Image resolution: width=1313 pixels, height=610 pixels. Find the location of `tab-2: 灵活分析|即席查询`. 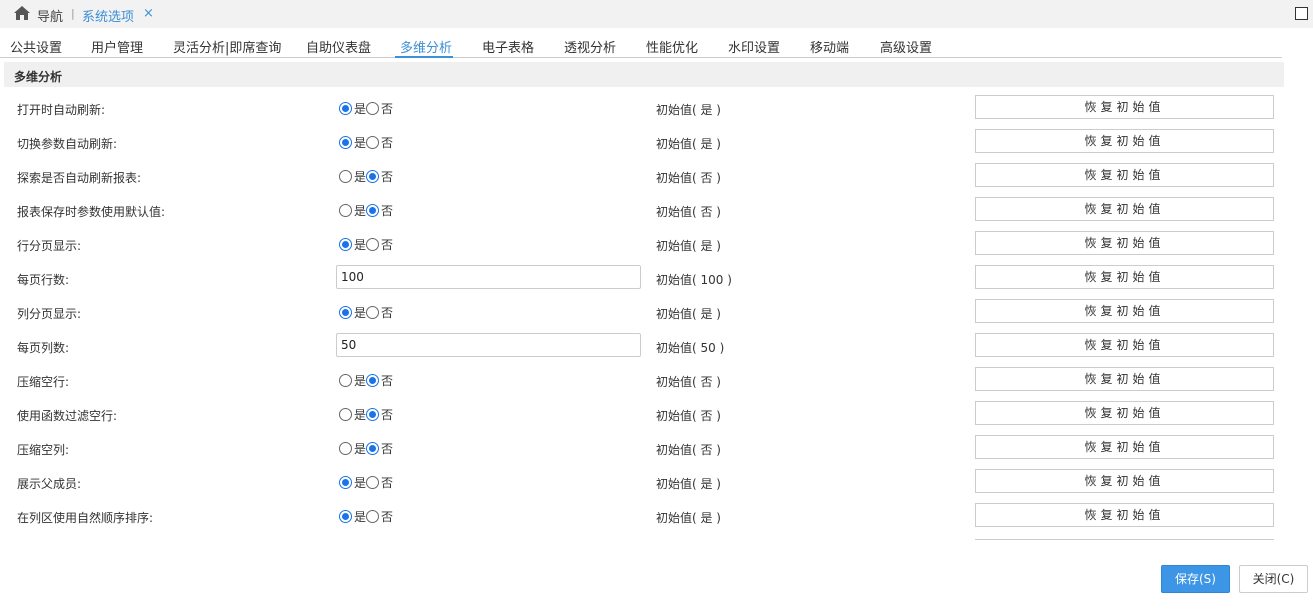

tab-2: 灵活分析|即席查询 is located at coordinates (227, 46).